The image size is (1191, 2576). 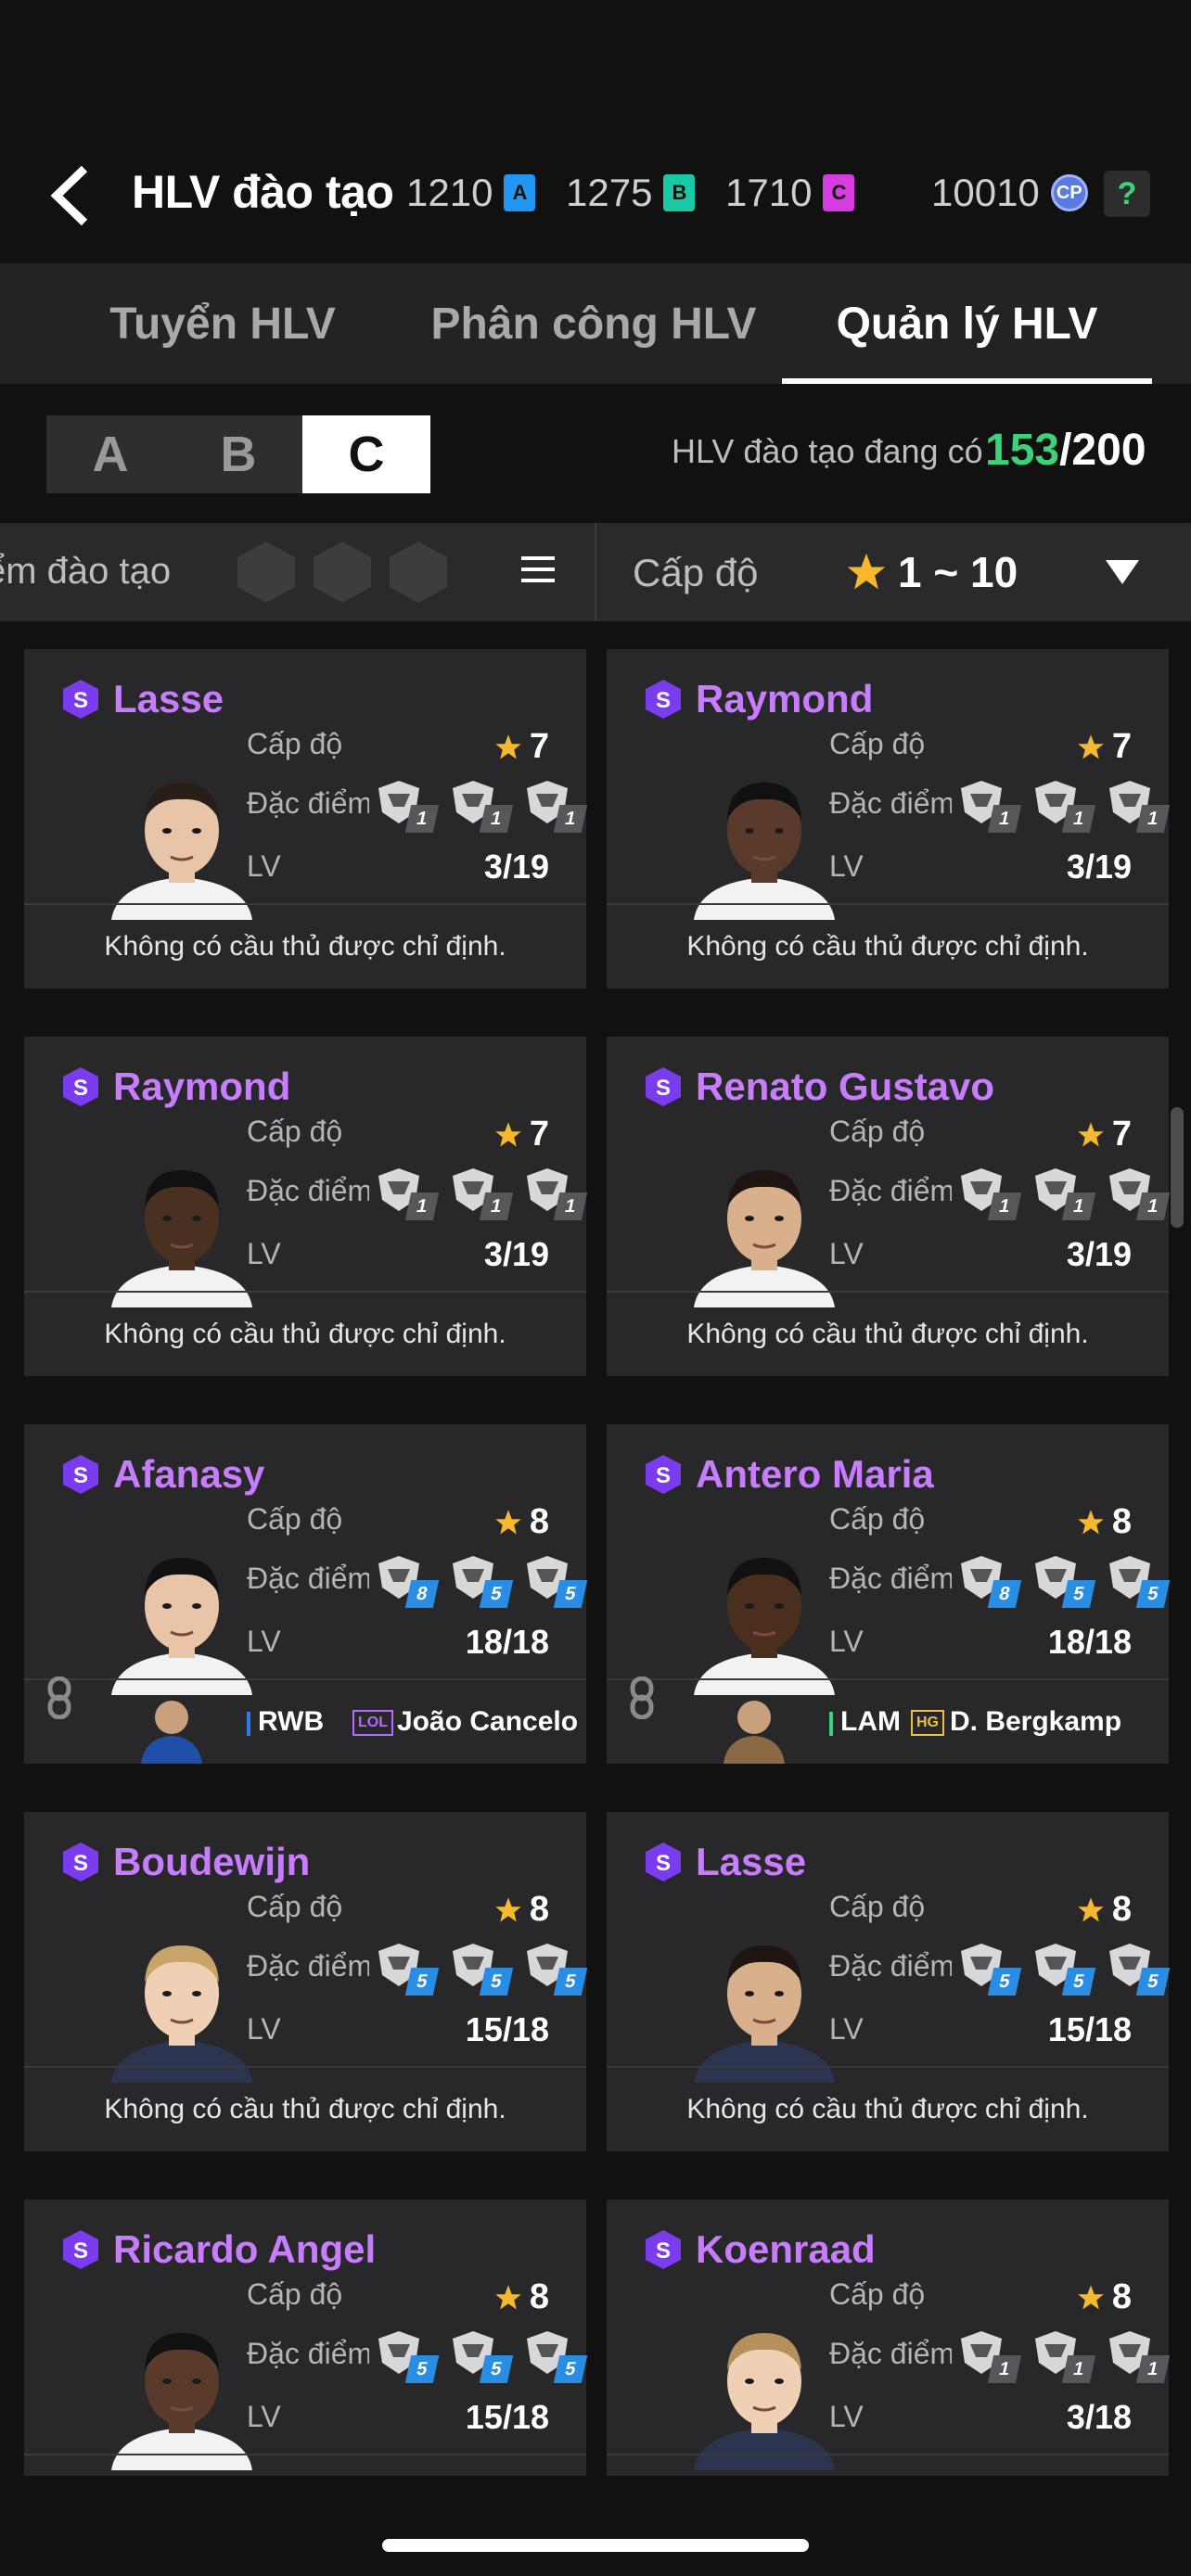 I want to click on coach-level-value: 7, so click(x=539, y=1135).